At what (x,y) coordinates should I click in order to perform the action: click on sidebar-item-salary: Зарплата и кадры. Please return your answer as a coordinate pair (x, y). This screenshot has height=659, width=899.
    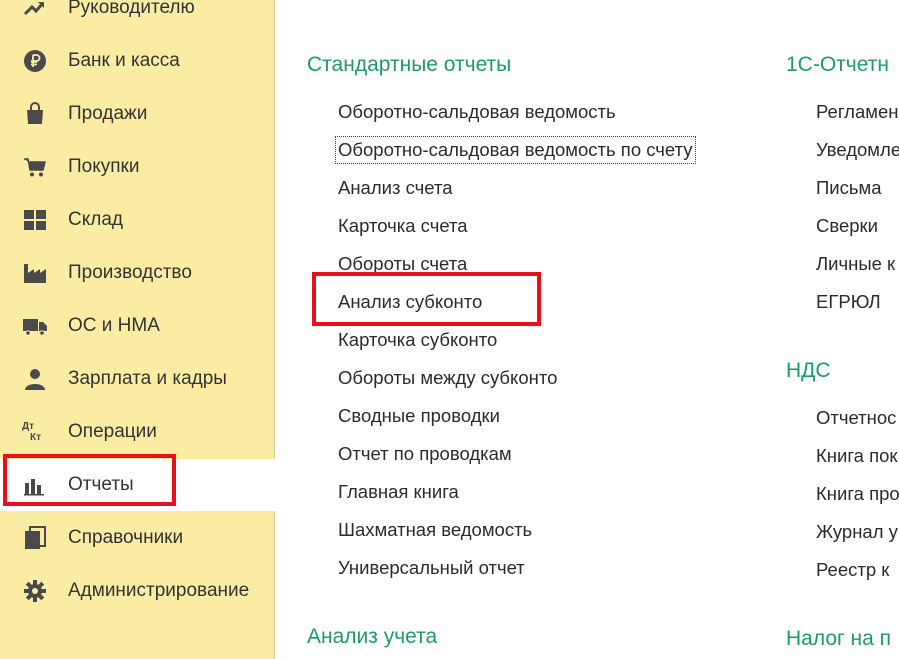
    Looking at the image, I should click on (137, 379).